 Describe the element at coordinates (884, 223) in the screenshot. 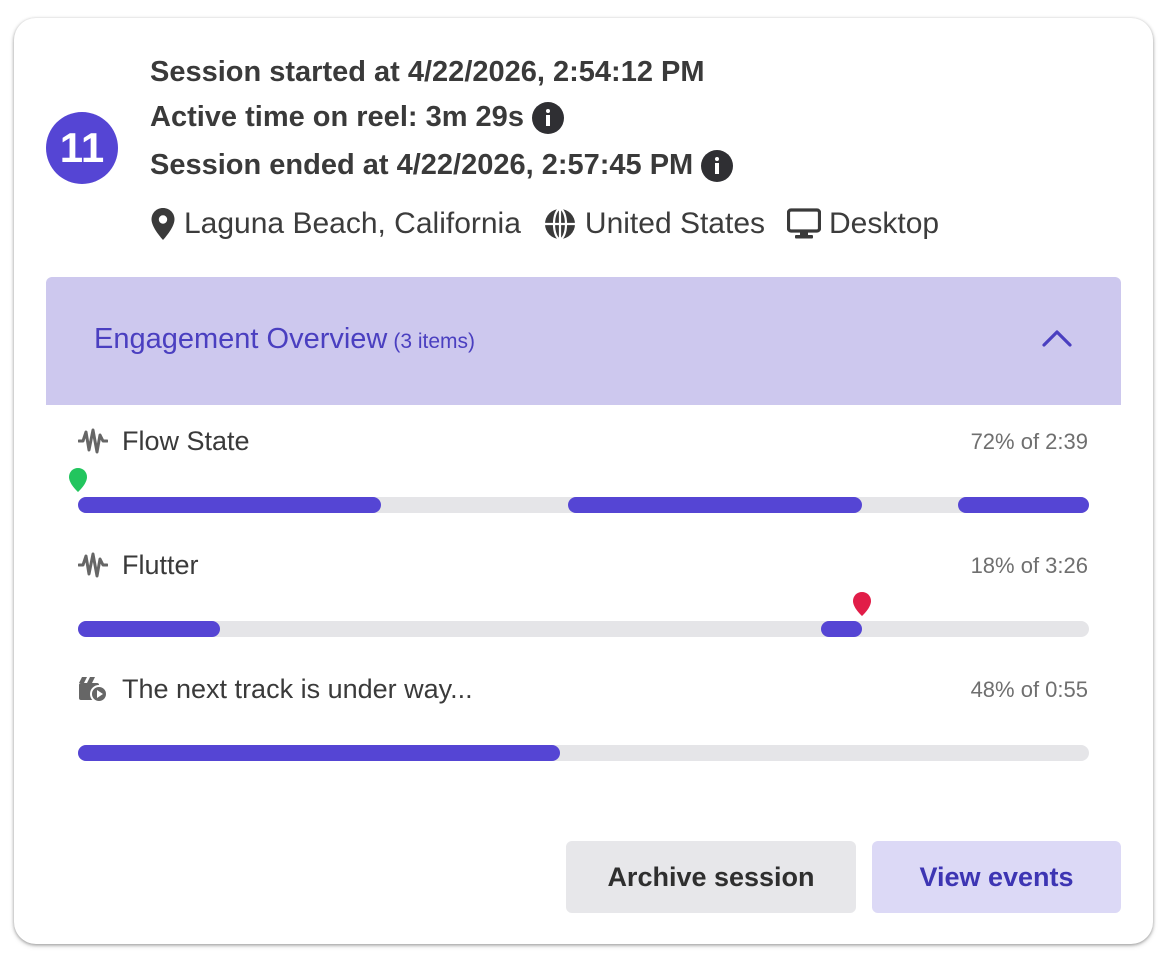

I see `device-text: Desktop` at that location.